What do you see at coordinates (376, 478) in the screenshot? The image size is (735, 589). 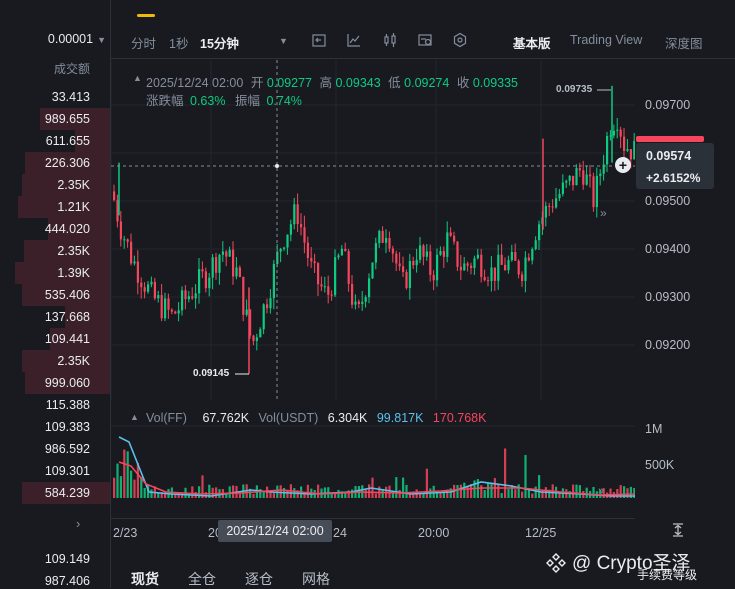 I see `volume-ma2-line` at bounding box center [376, 478].